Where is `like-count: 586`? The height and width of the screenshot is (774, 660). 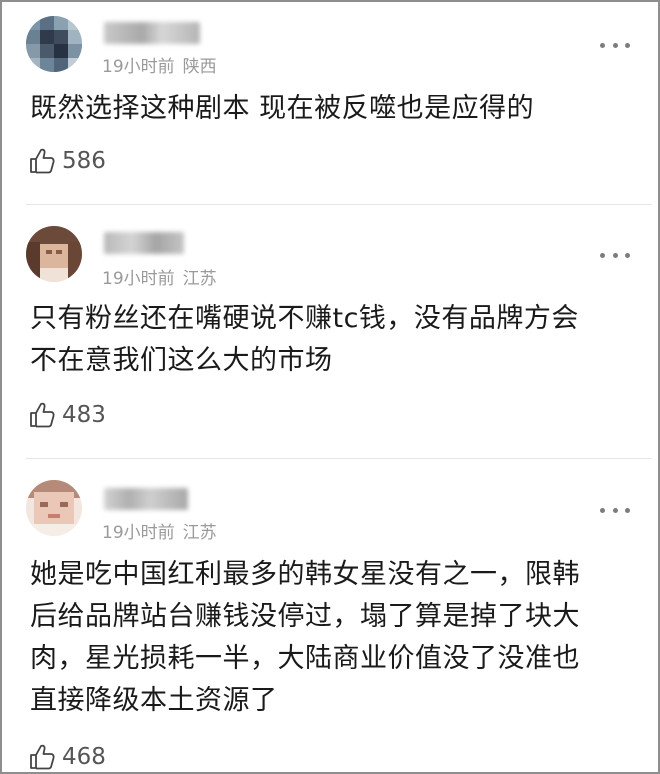 like-count: 586 is located at coordinates (84, 161).